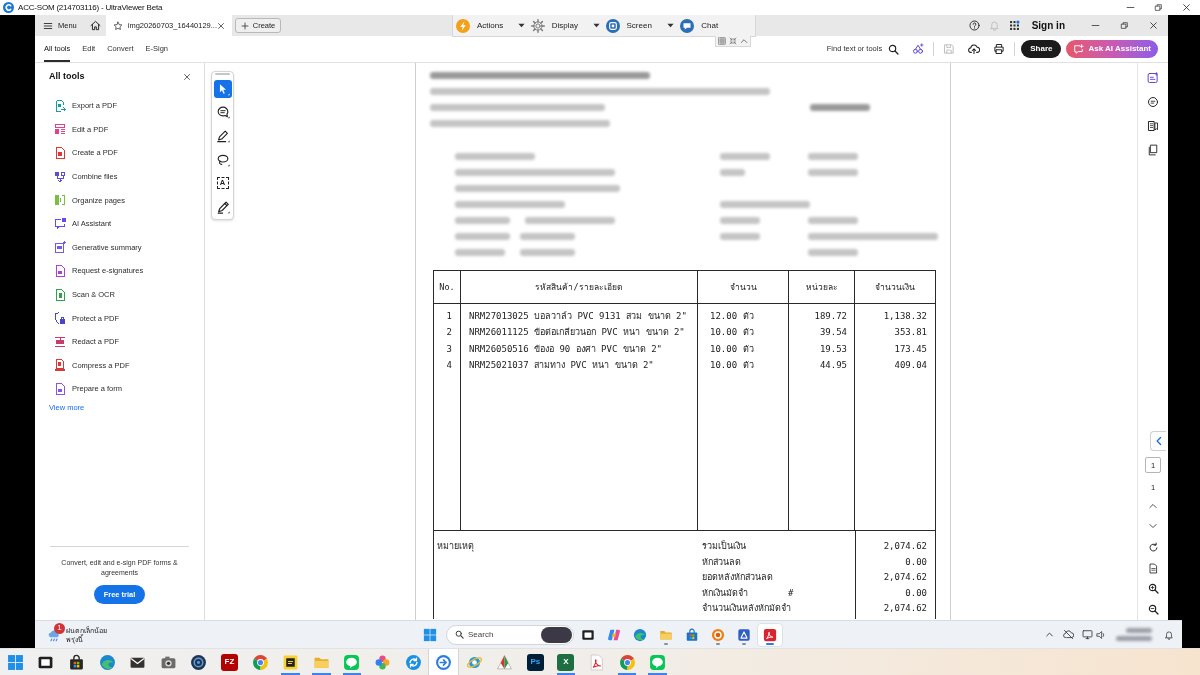 This screenshot has width=1200, height=675. What do you see at coordinates (718, 634) in the screenshot?
I see `disc-icon` at bounding box center [718, 634].